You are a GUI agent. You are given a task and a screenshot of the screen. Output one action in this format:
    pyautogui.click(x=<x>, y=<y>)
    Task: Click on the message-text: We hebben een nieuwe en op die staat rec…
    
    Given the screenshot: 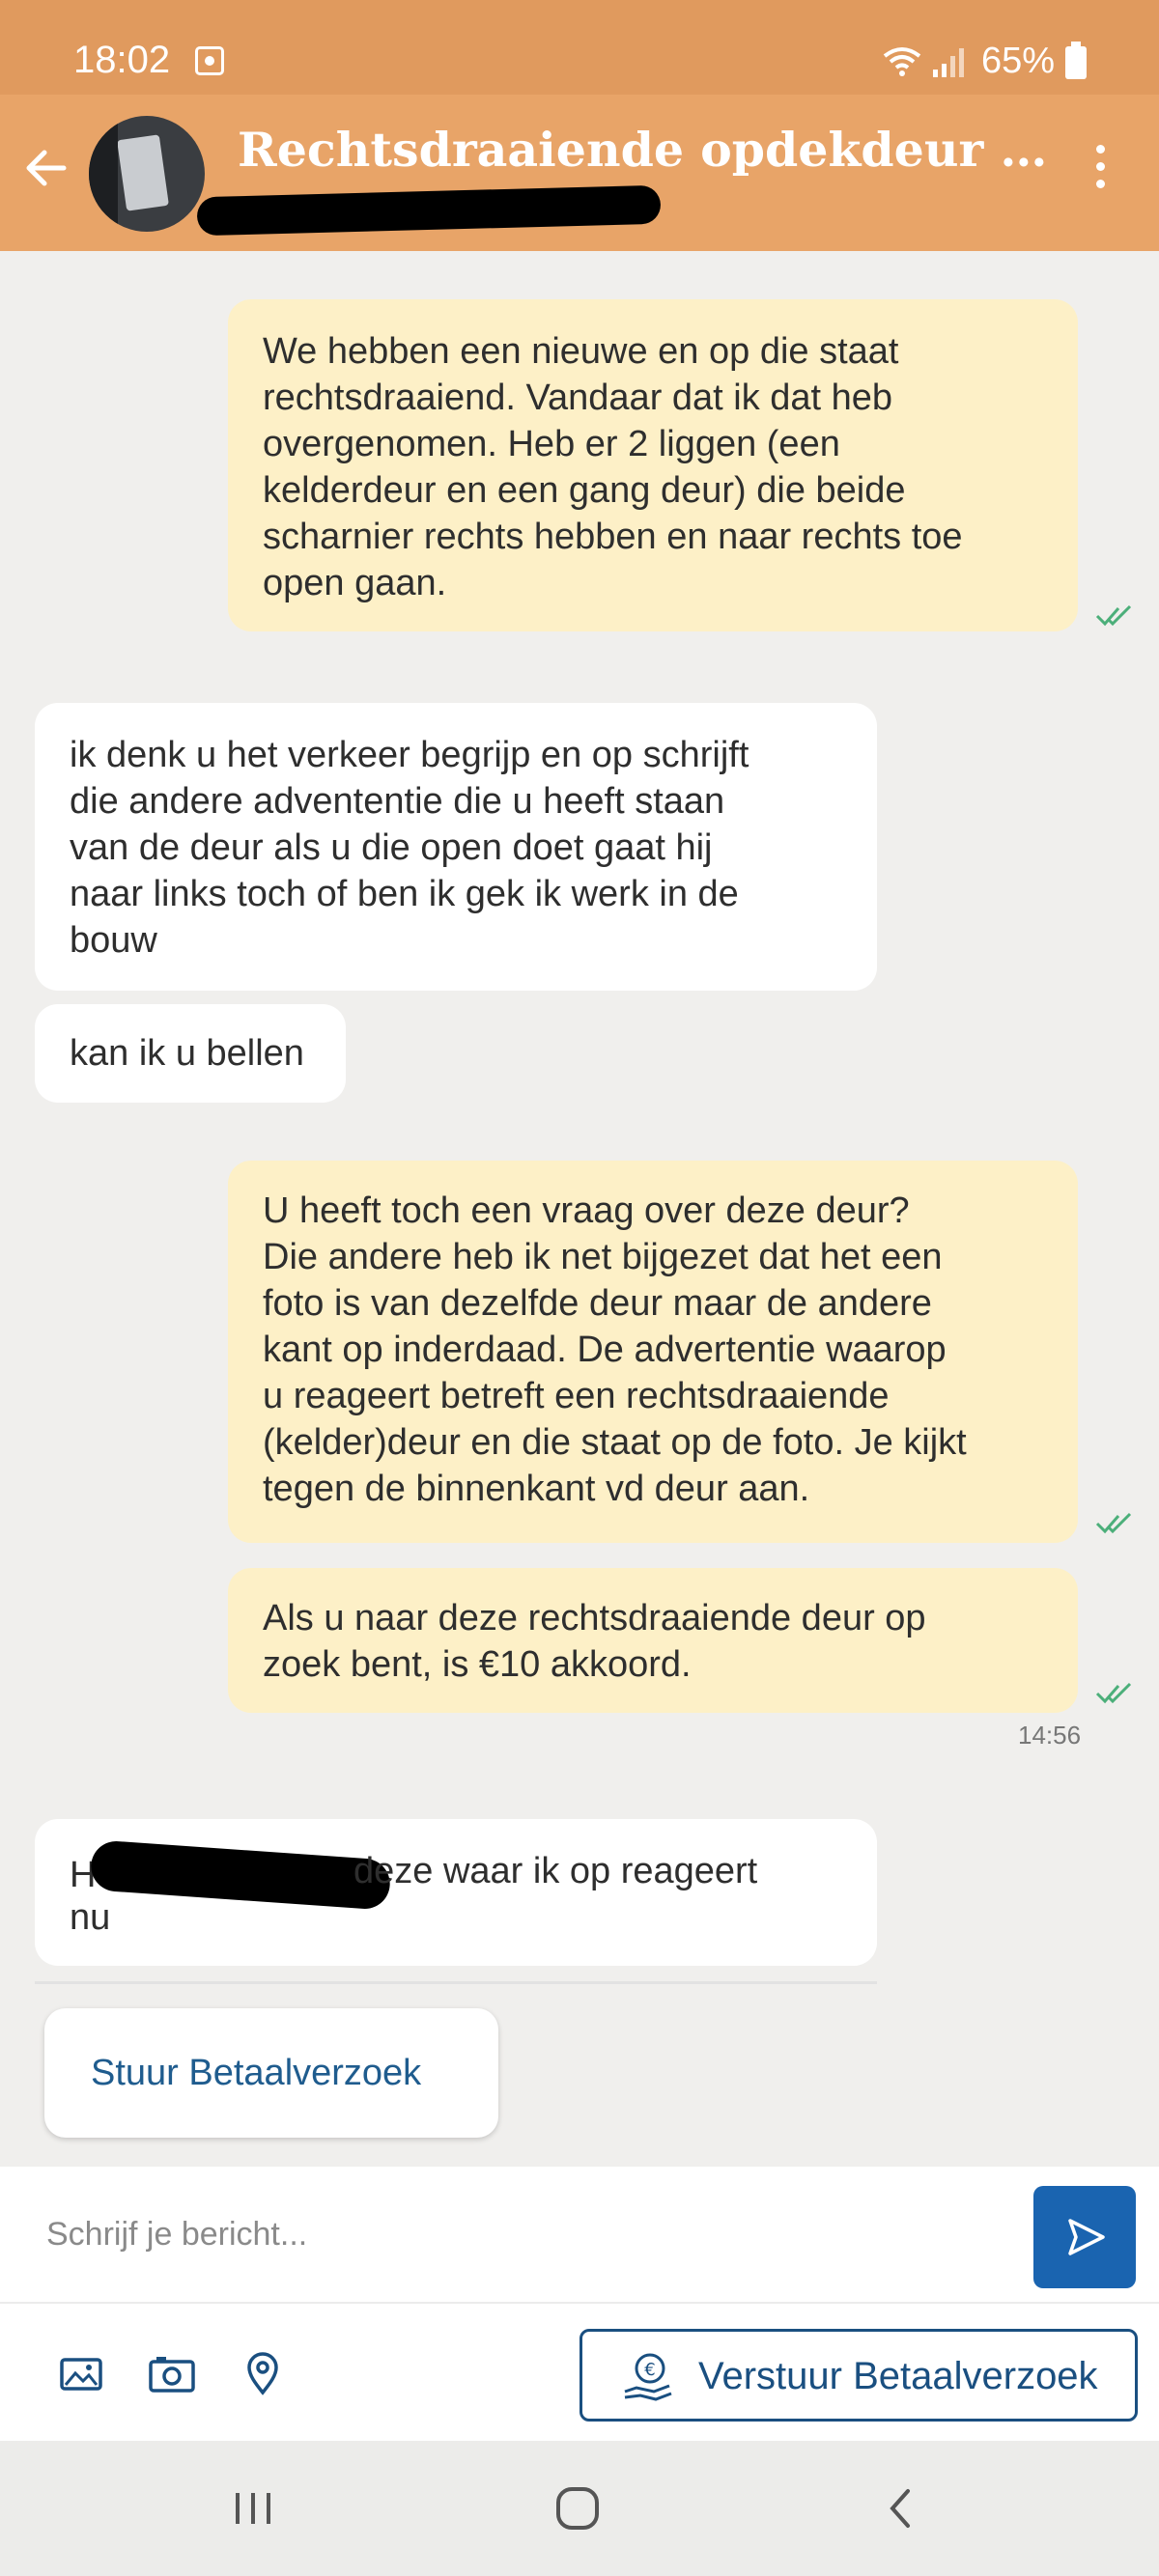 What is the action you would take?
    pyautogui.click(x=613, y=467)
    